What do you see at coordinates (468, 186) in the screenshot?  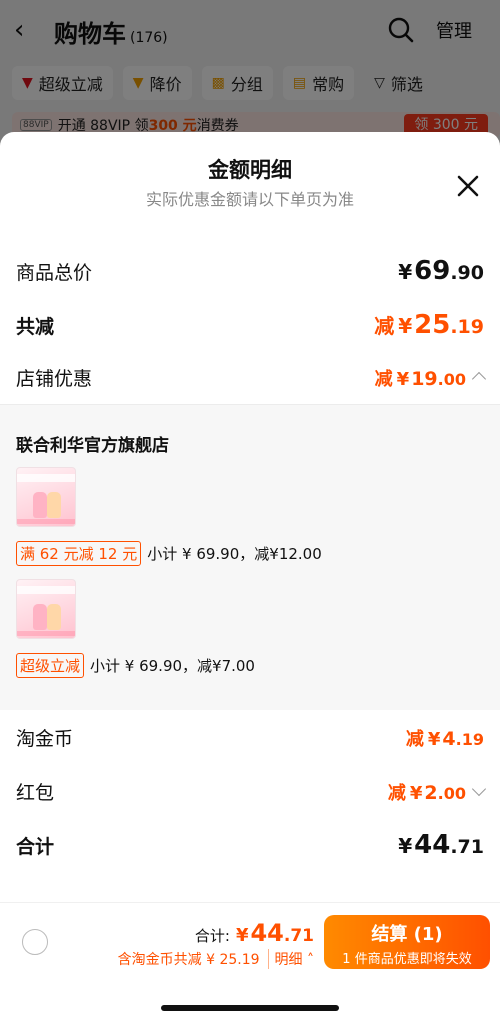 I see `close-icon` at bounding box center [468, 186].